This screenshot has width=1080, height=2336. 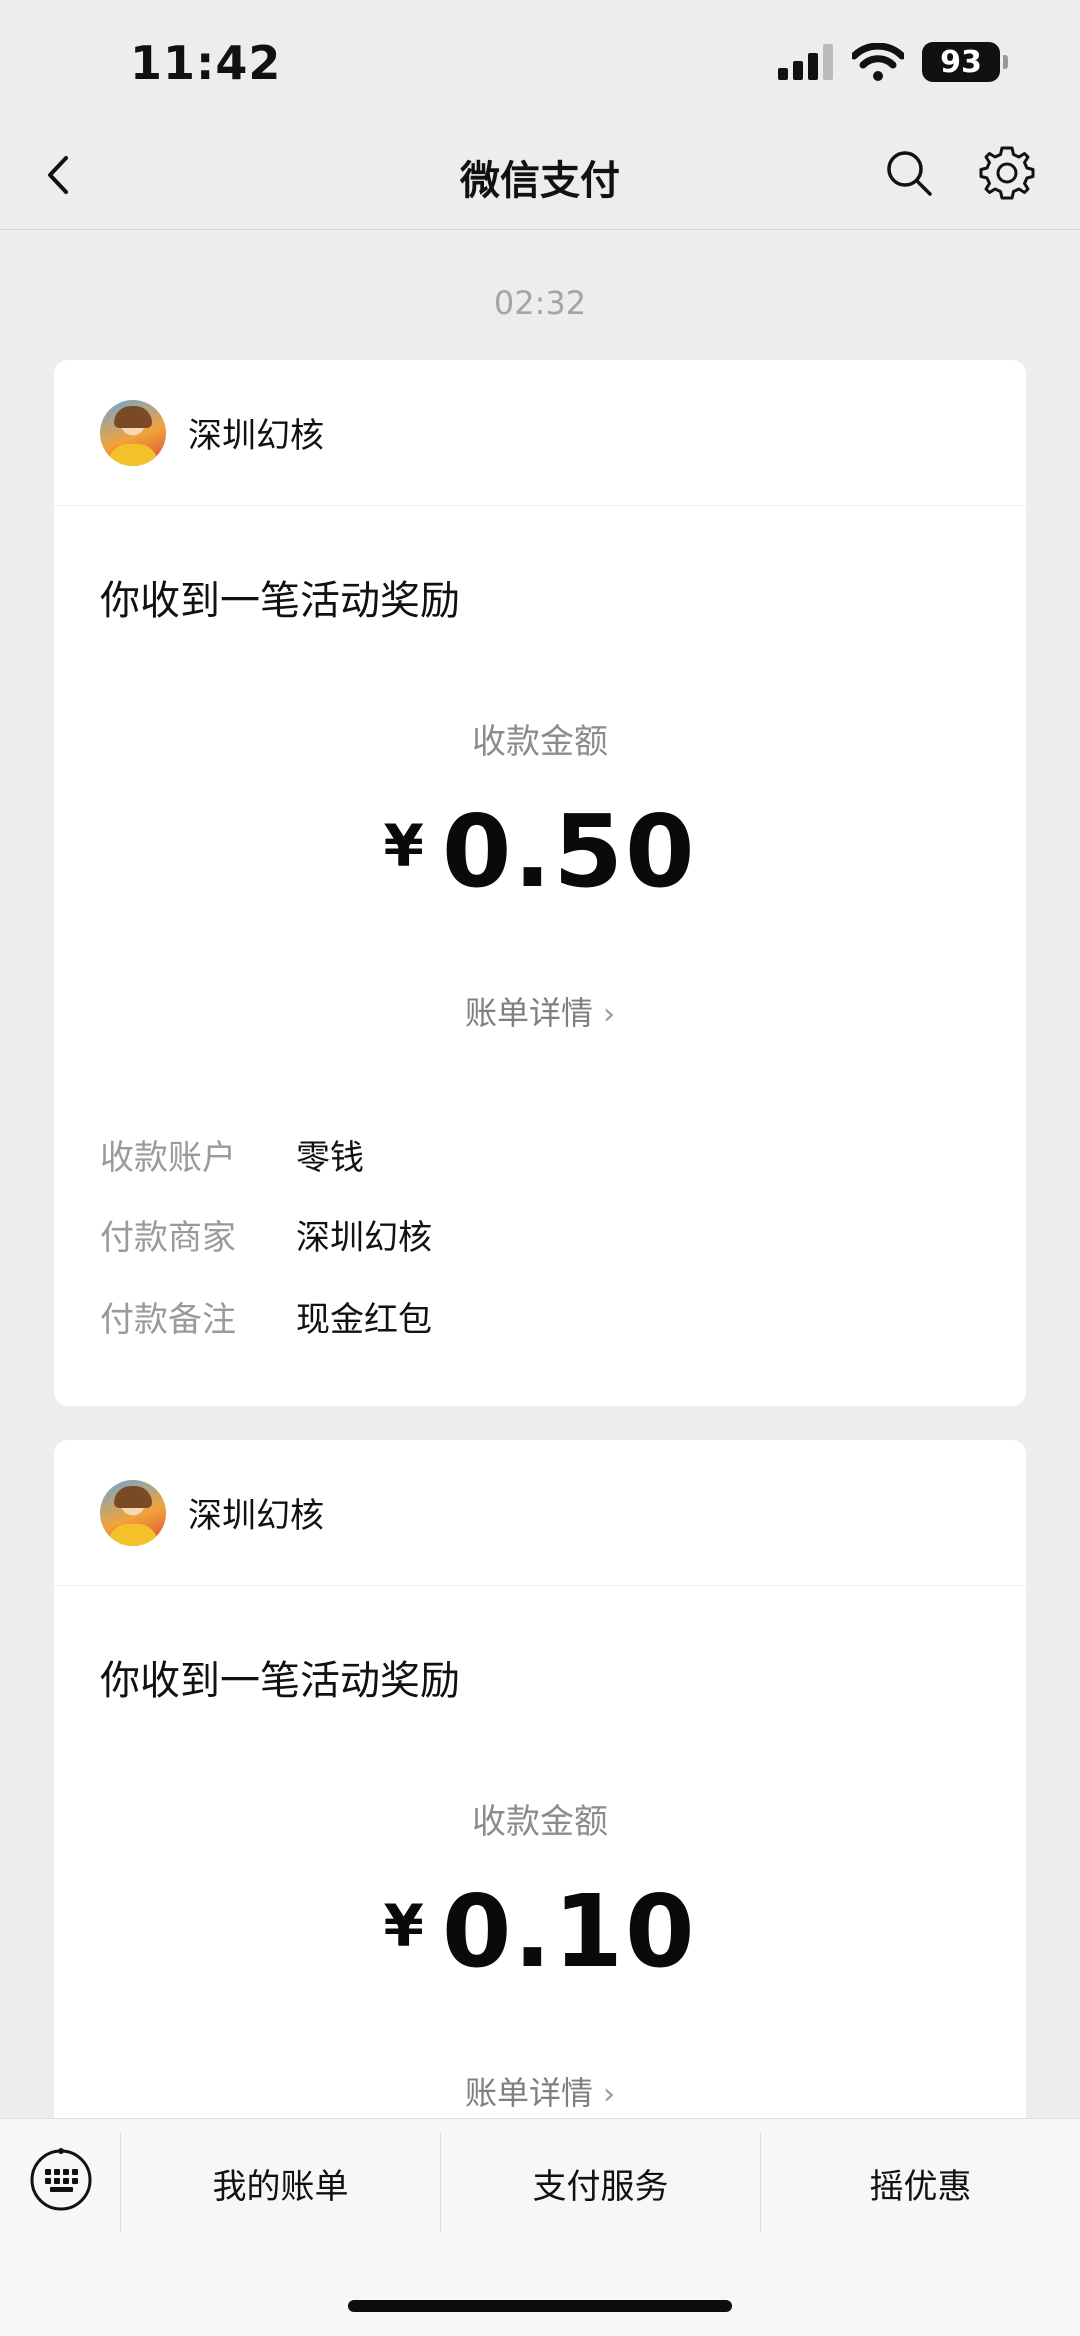 What do you see at coordinates (965, 62) in the screenshot?
I see `battery-indicator: 93` at bounding box center [965, 62].